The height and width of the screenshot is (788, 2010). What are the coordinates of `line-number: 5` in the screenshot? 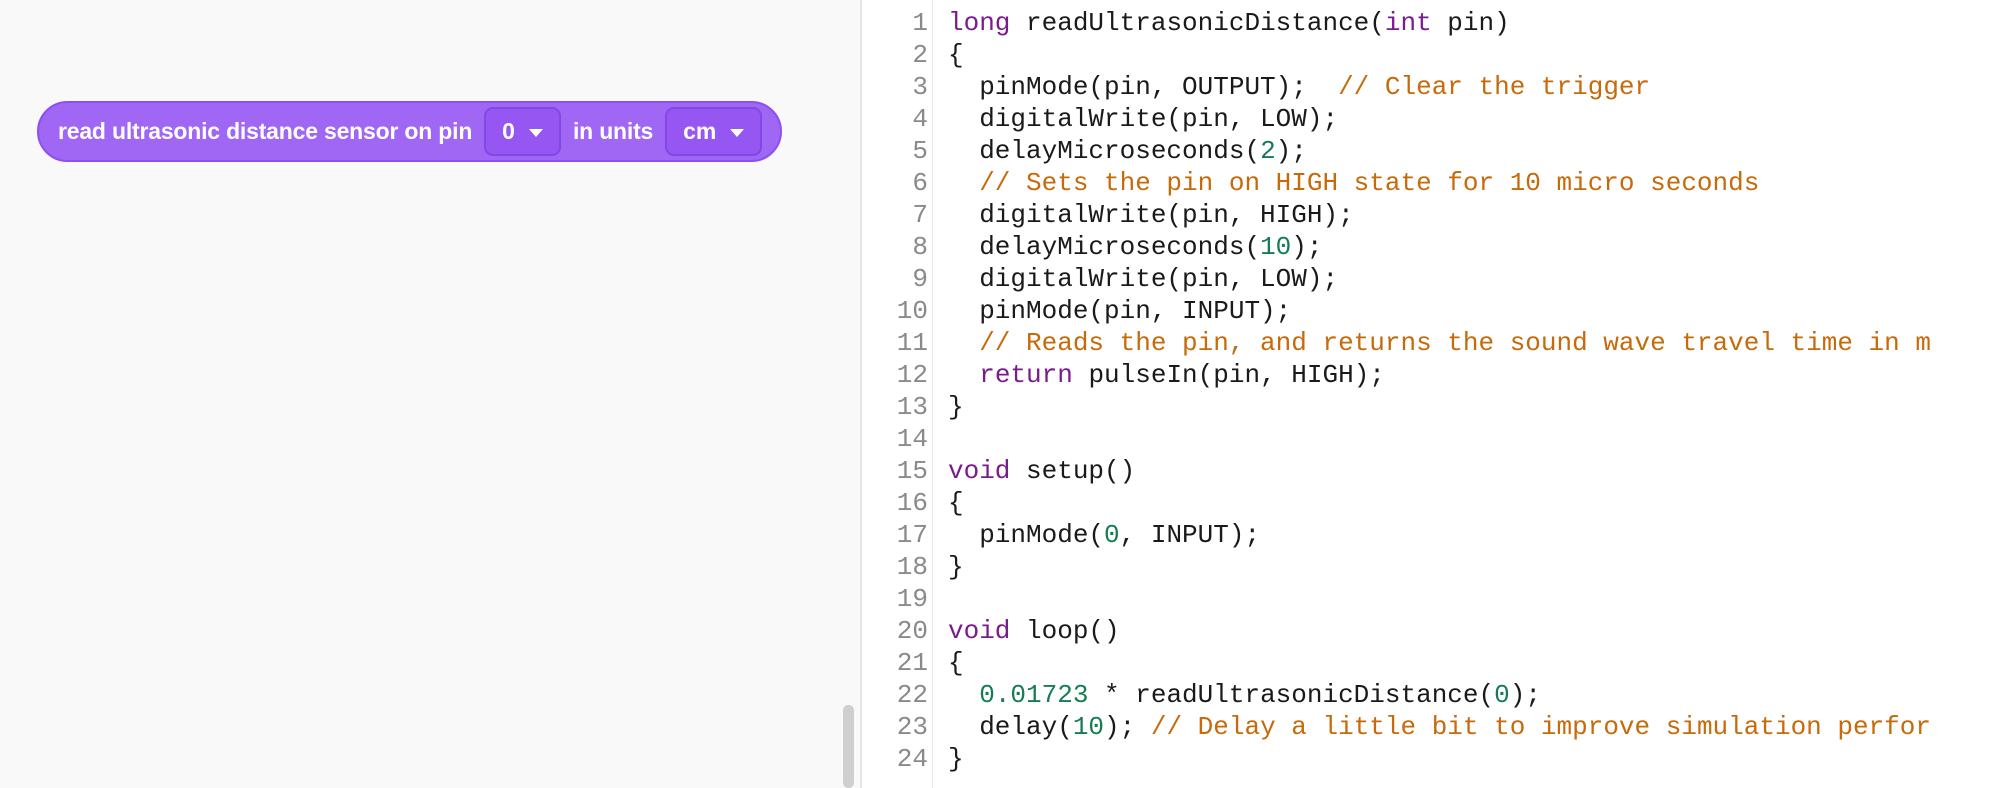 It's located at (920, 151).